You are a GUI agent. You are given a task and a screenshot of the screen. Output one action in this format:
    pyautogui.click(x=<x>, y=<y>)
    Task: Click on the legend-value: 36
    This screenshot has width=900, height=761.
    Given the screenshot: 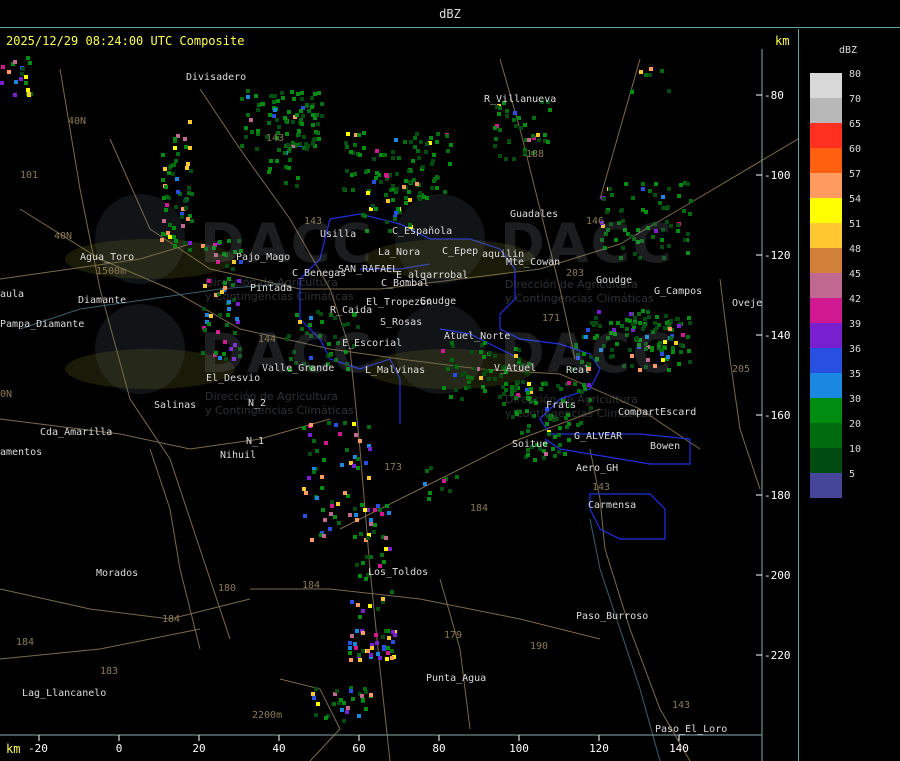 What is the action you would take?
    pyautogui.click(x=855, y=349)
    